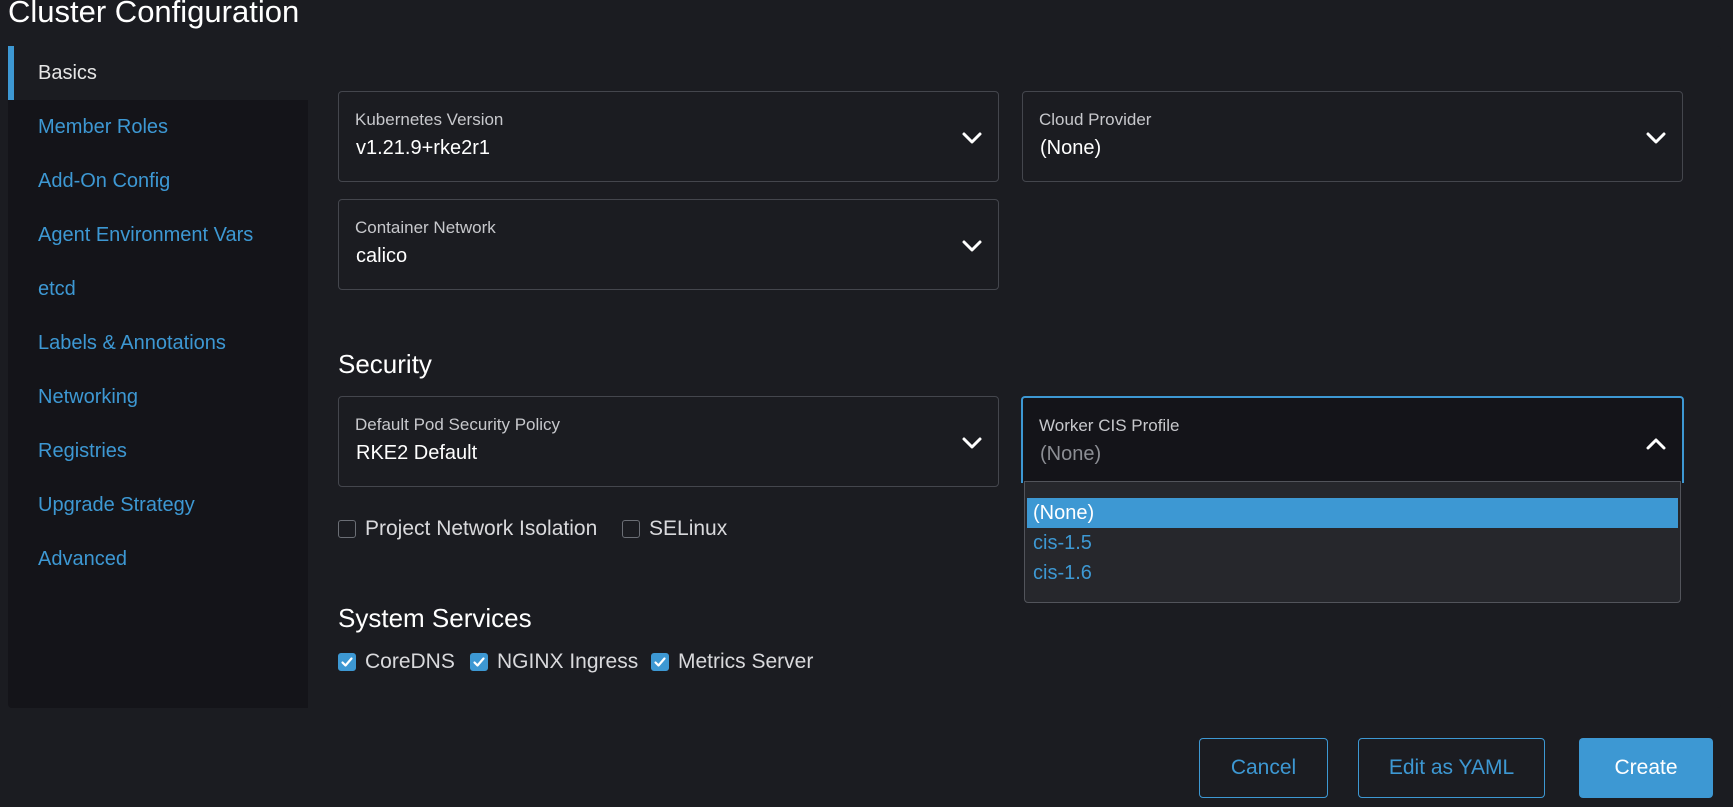  I want to click on sidebar-item-agent-env-vars: Agent Environment Vars, so click(158, 235).